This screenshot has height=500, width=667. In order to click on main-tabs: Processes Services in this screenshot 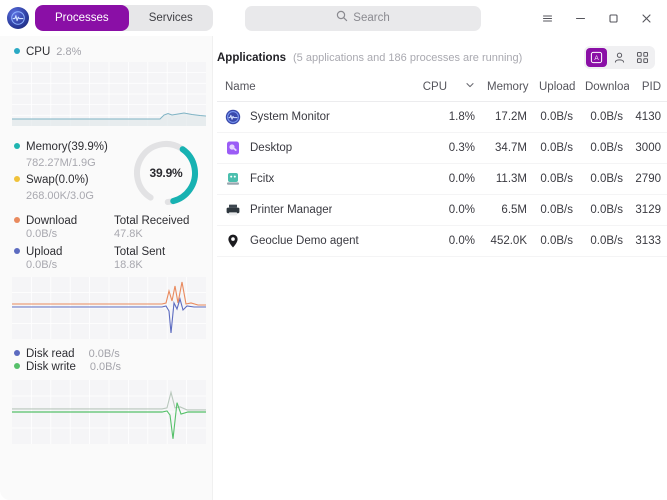, I will do `click(124, 18)`.